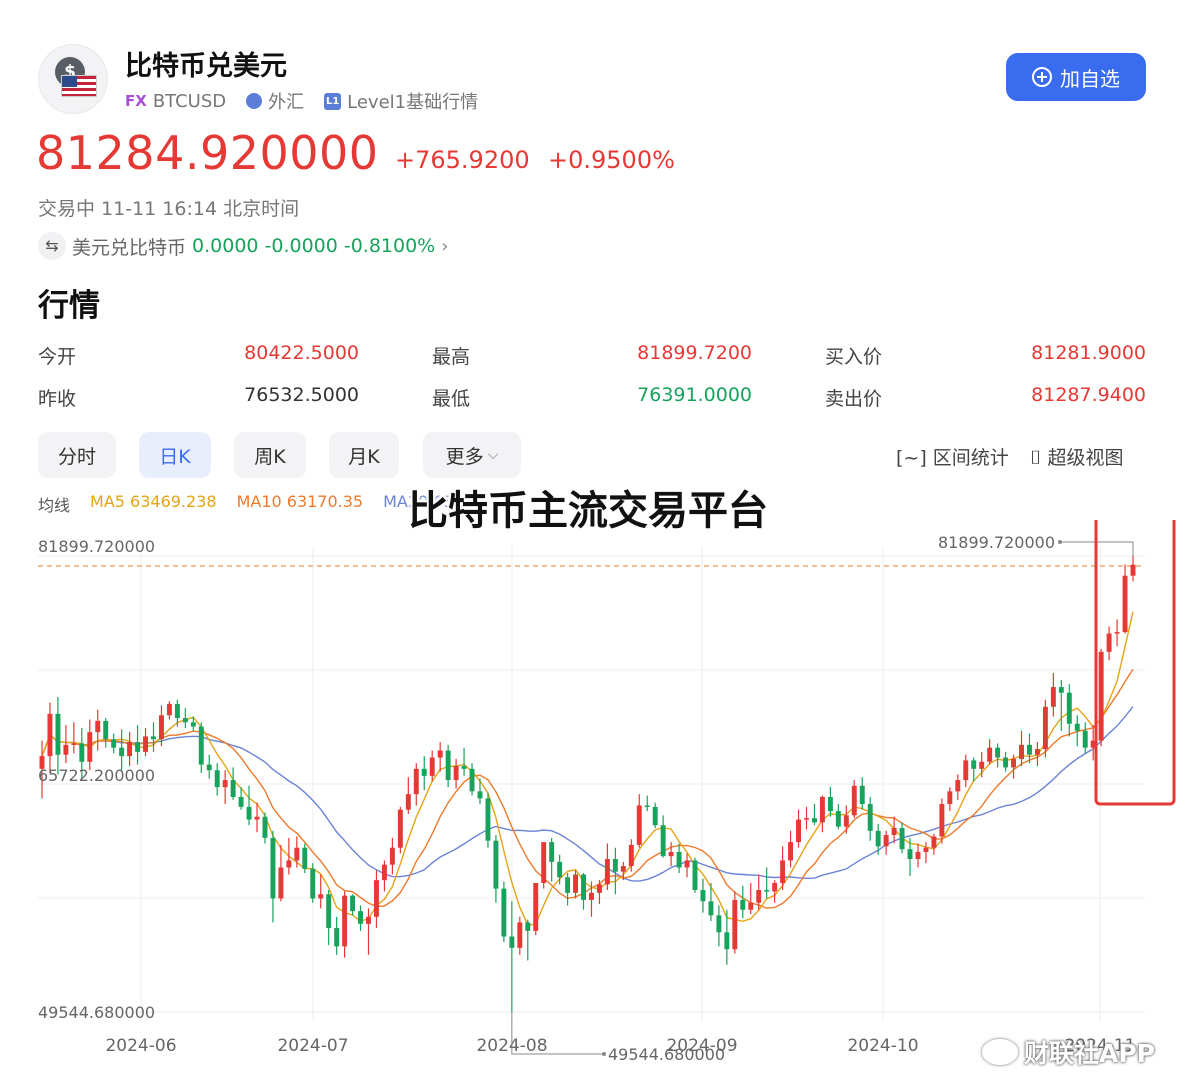 This screenshot has width=1195, height=1080. Describe the element at coordinates (270, 455) in the screenshot. I see `tab-weekly-k: 周K` at that location.